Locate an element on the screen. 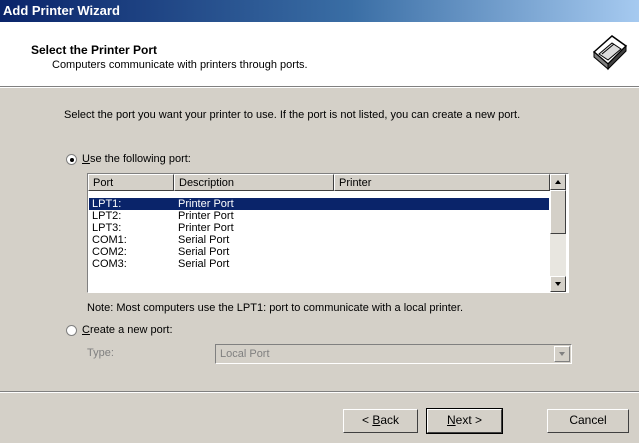 Image resolution: width=639 pixels, height=443 pixels. arrow-down-icon is located at coordinates (558, 284).